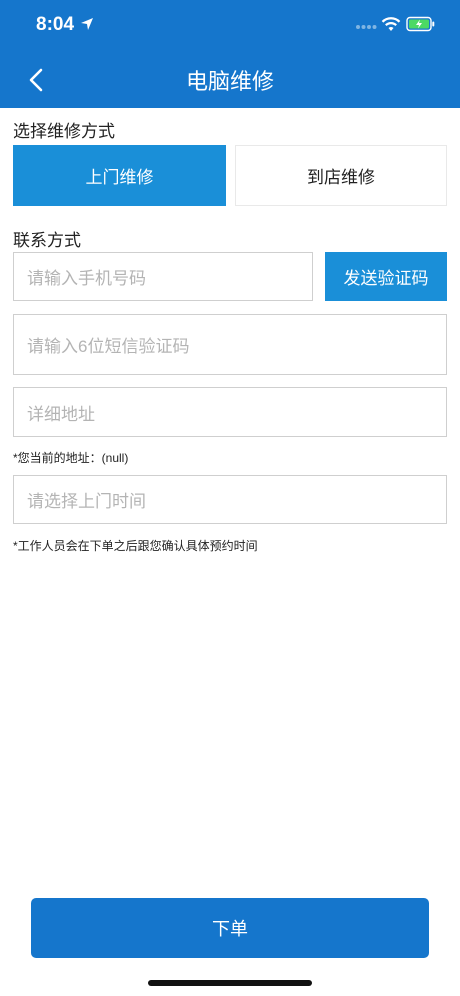 The image size is (460, 996). I want to click on phone-input: 请输入手机号码, so click(163, 276).